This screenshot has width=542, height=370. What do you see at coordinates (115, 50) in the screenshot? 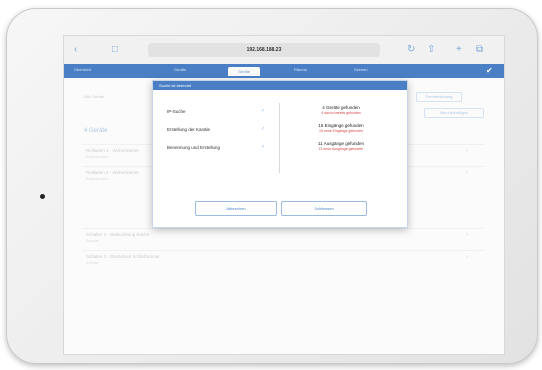
I see `book-icon: □` at bounding box center [115, 50].